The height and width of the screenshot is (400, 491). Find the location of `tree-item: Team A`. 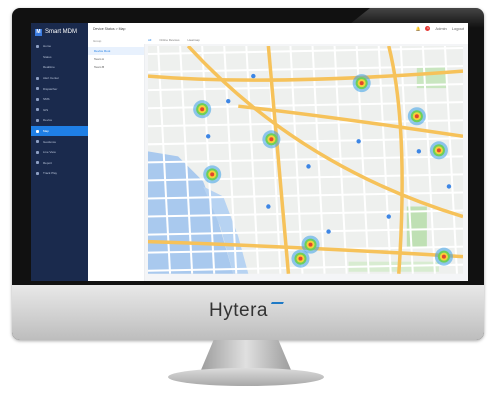

tree-item: Team A is located at coordinates (116, 59).